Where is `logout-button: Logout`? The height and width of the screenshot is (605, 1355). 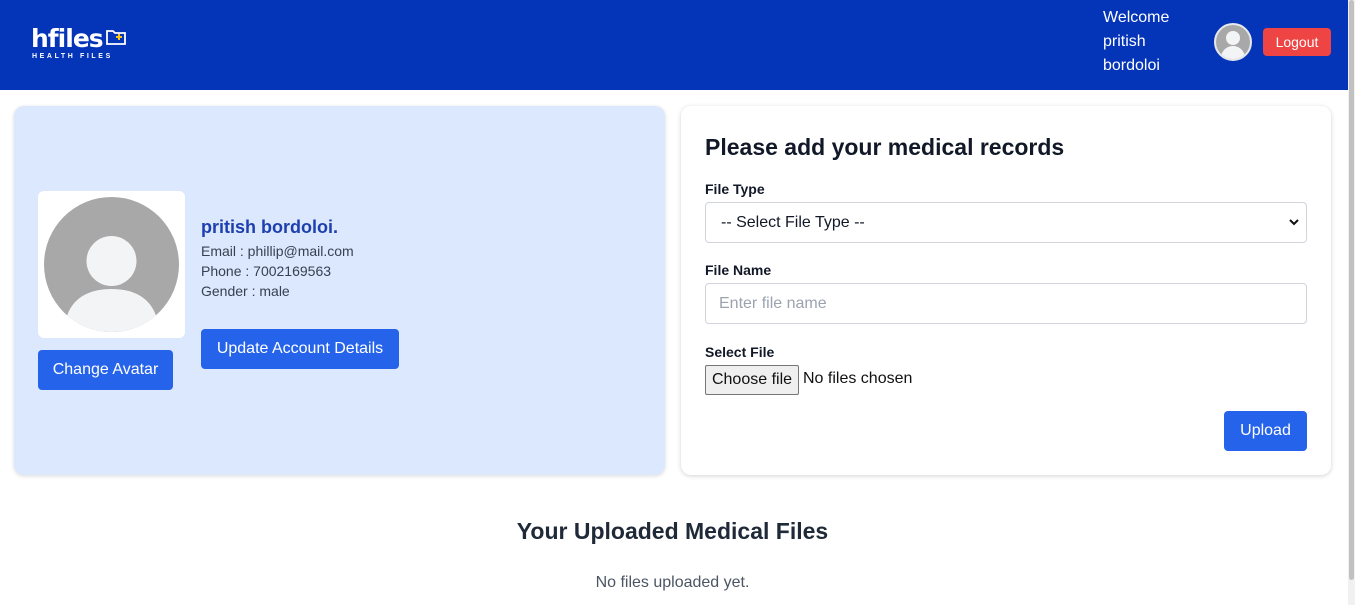 logout-button: Logout is located at coordinates (1297, 42).